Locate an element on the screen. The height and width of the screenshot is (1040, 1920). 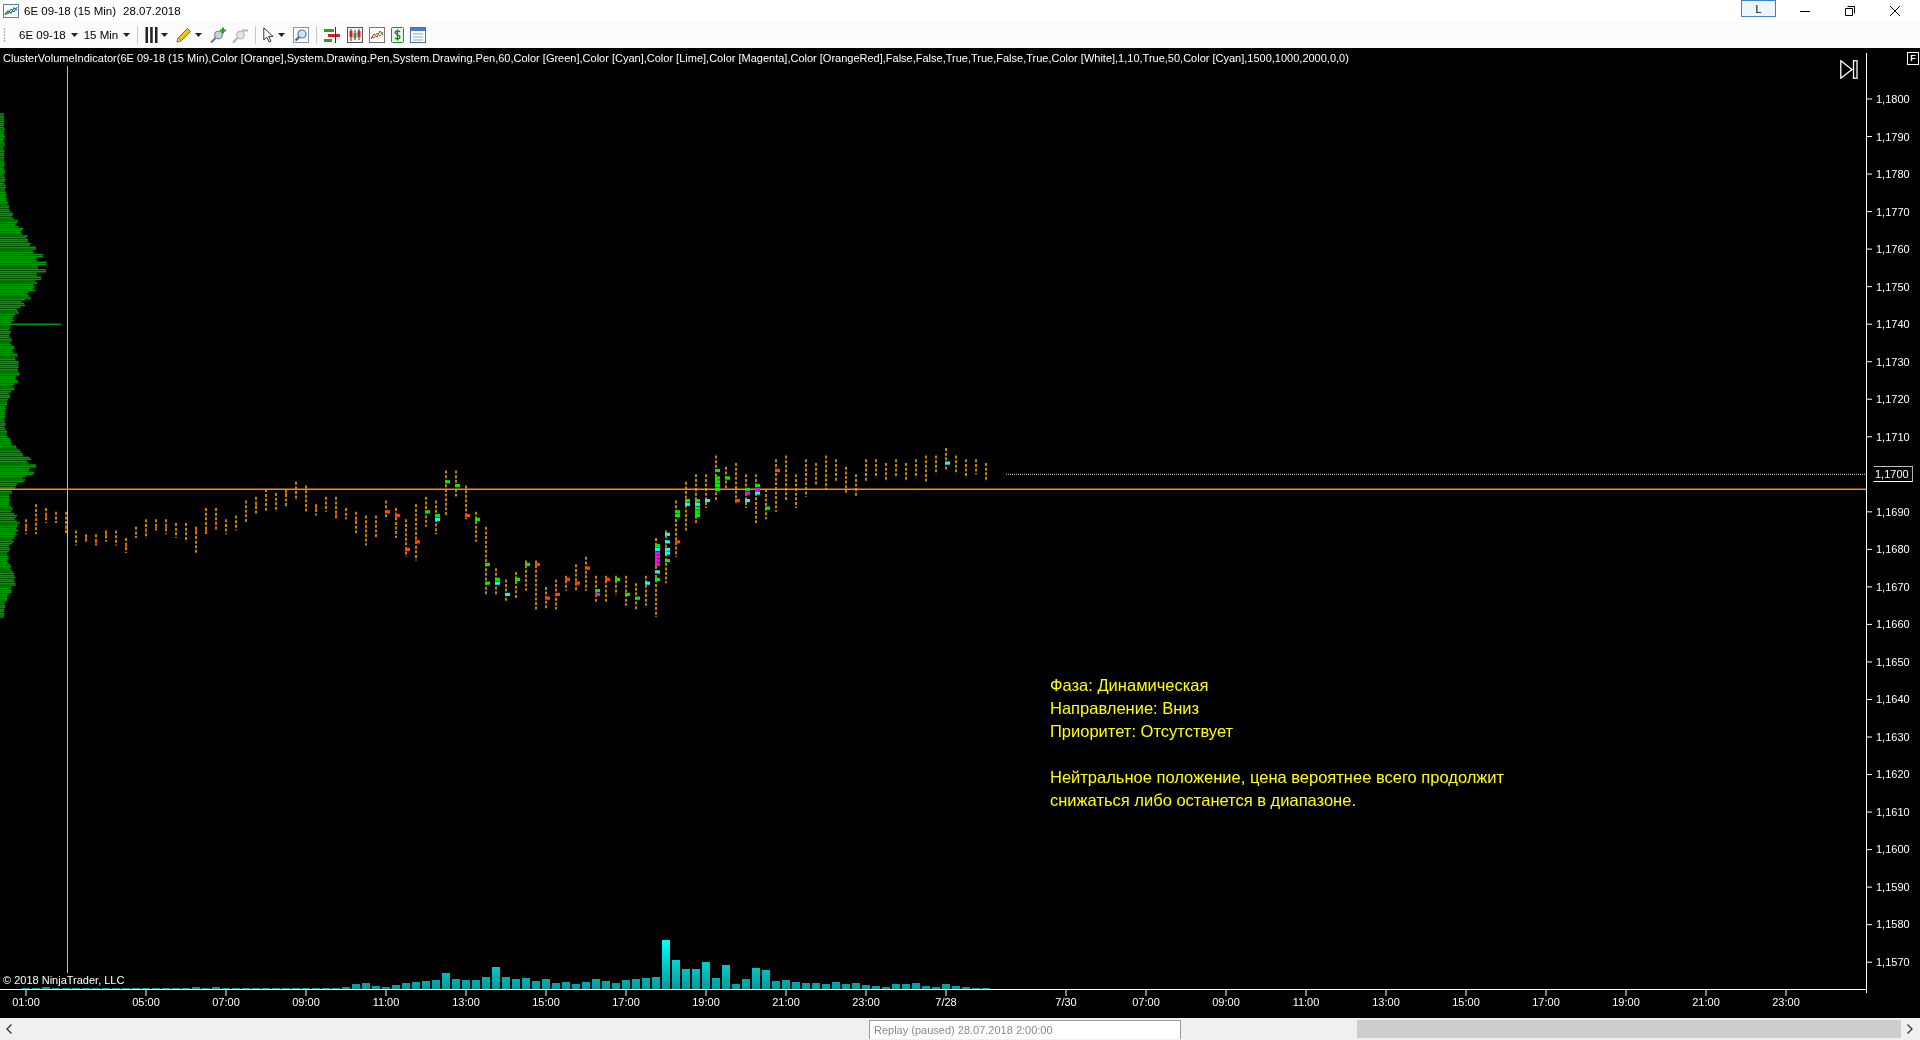
restore-icon is located at coordinates (1849, 11).